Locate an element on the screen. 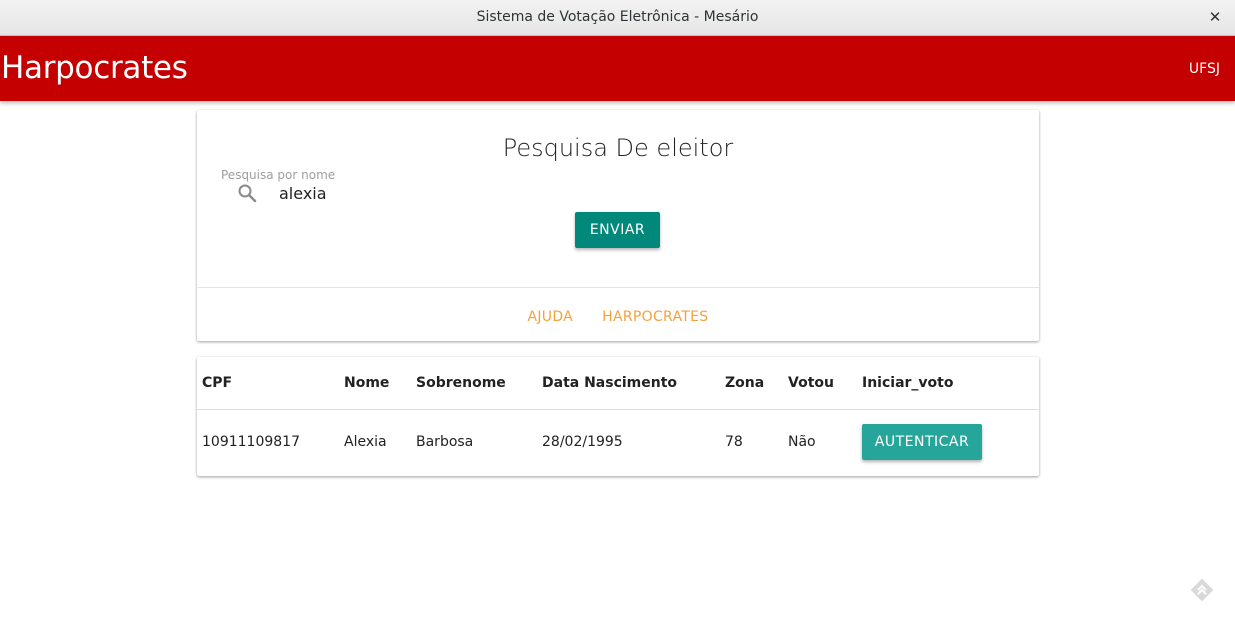 The width and height of the screenshot is (1235, 623). column-header-cpf: CPF is located at coordinates (268, 383).